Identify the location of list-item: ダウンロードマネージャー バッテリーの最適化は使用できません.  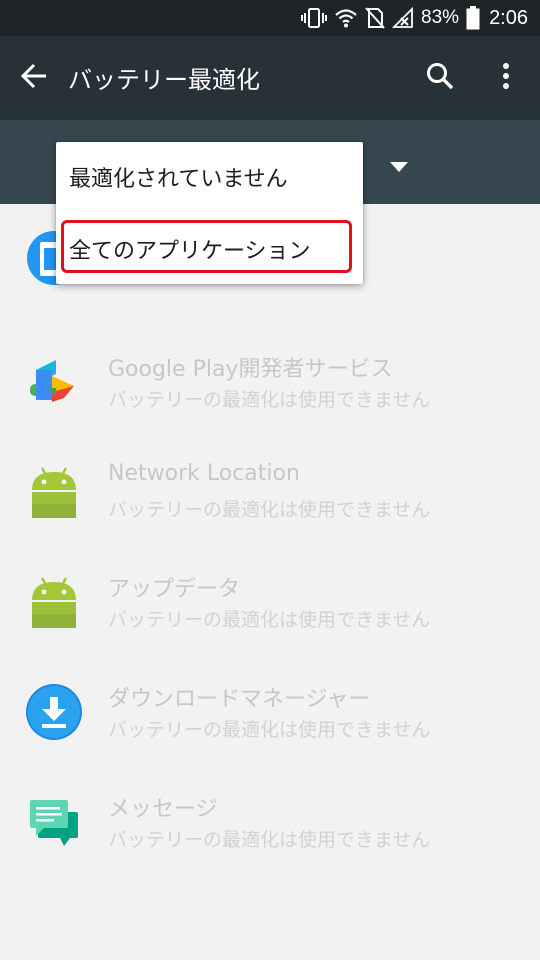
(270, 712).